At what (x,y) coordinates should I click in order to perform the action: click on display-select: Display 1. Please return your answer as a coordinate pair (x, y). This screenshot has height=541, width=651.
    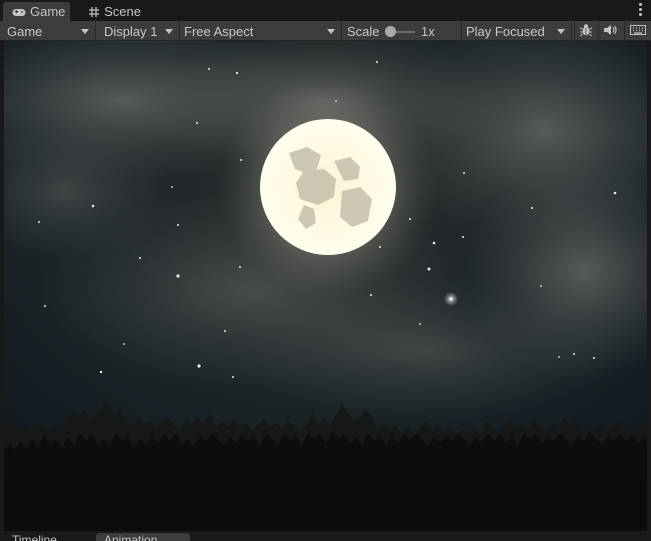
    Looking at the image, I should click on (138, 31).